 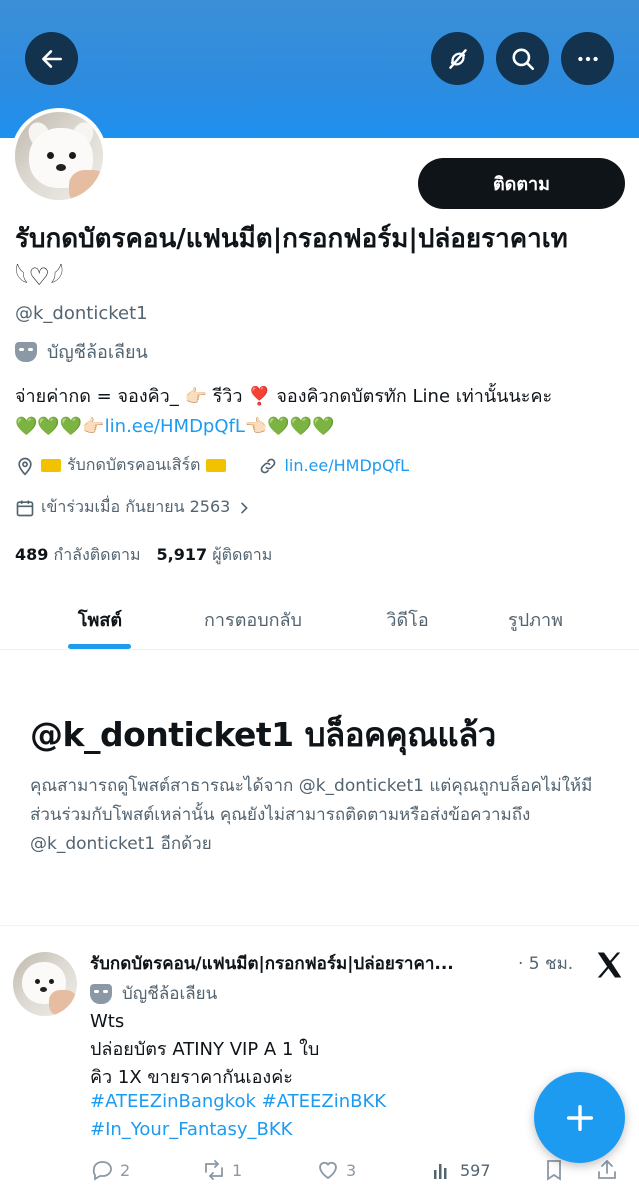 I want to click on following-stat: 489 กำลังติดตาม, so click(x=78, y=555).